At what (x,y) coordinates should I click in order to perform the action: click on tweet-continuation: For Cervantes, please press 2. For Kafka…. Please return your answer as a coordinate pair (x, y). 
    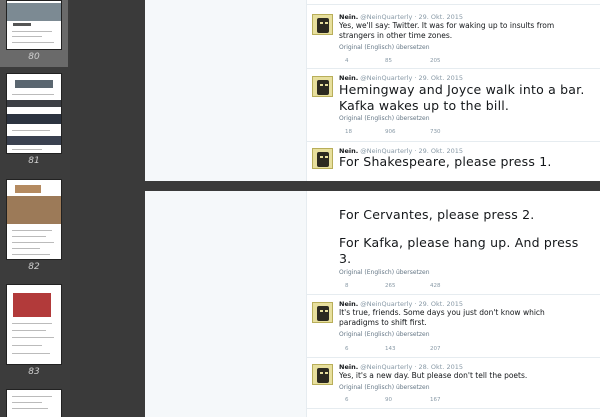
    Looking at the image, I should click on (453, 246).